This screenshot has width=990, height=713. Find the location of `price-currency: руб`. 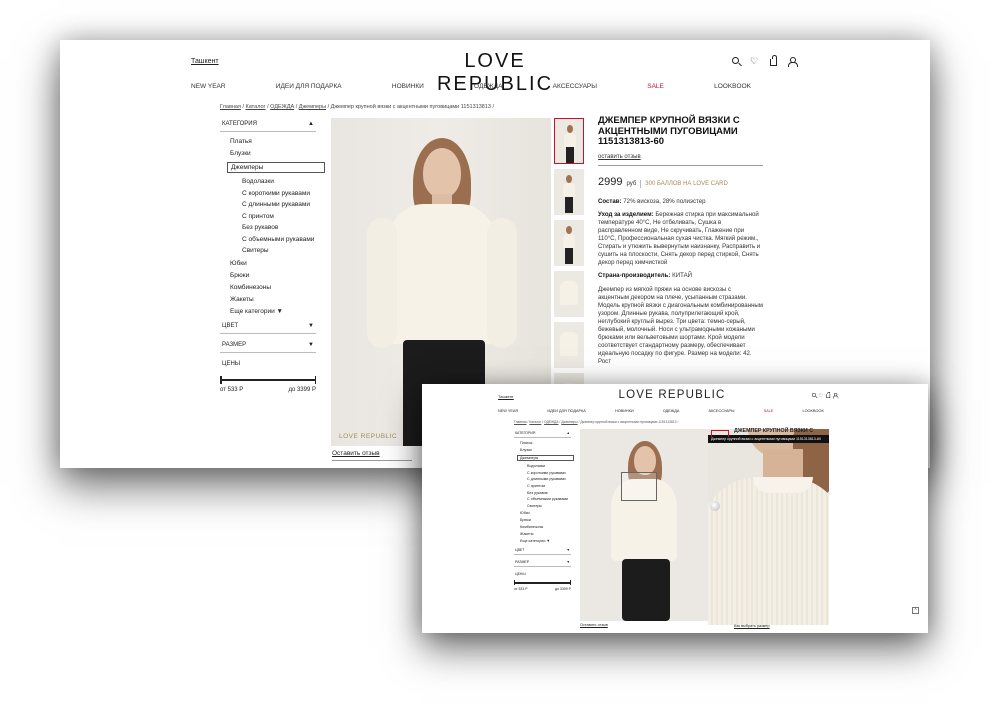

price-currency: руб is located at coordinates (631, 183).